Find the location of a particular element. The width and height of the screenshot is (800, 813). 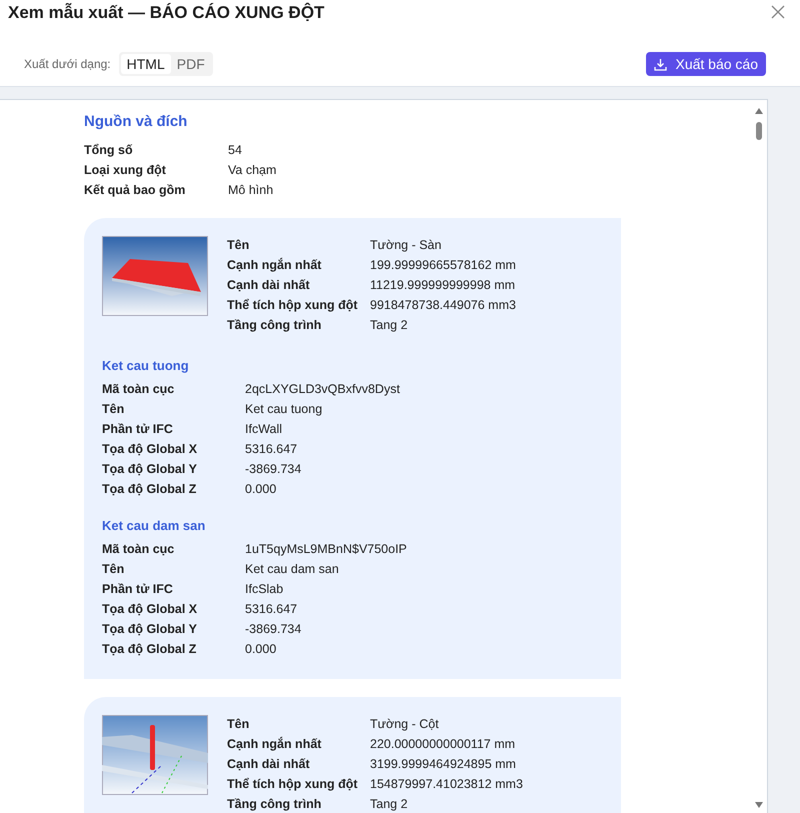

element-heading: Ket cau dam san is located at coordinates (154, 526).